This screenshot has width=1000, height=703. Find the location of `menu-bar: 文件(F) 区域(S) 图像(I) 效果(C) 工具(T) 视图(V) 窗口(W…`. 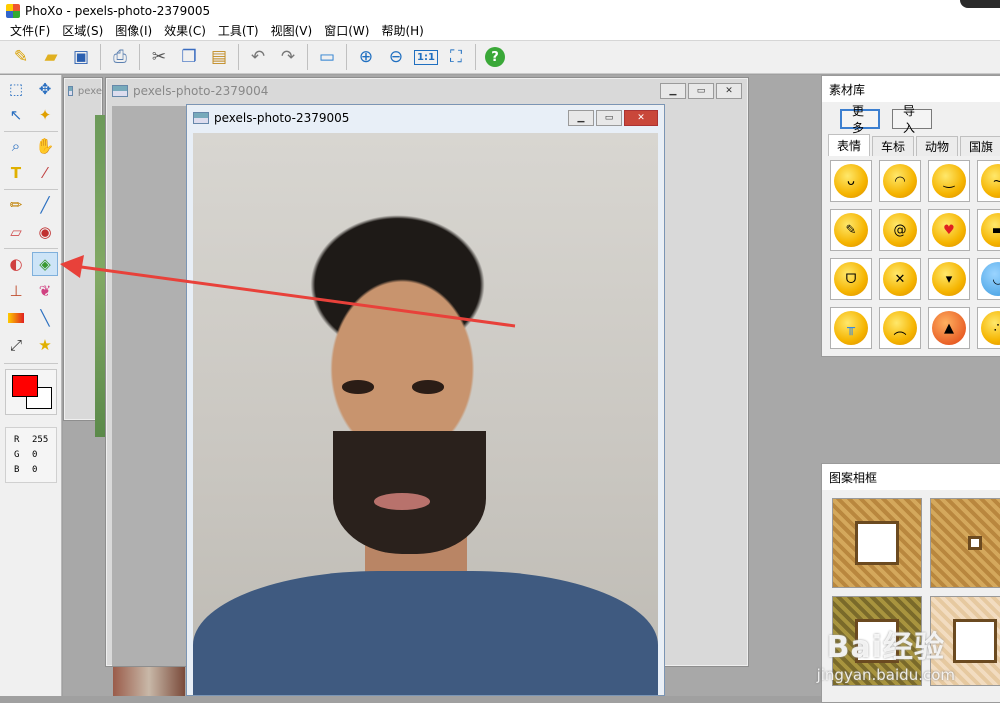

menu-bar: 文件(F) 区域(S) 图像(I) 效果(C) 工具(T) 视图(V) 窗口(W… is located at coordinates (500, 30).